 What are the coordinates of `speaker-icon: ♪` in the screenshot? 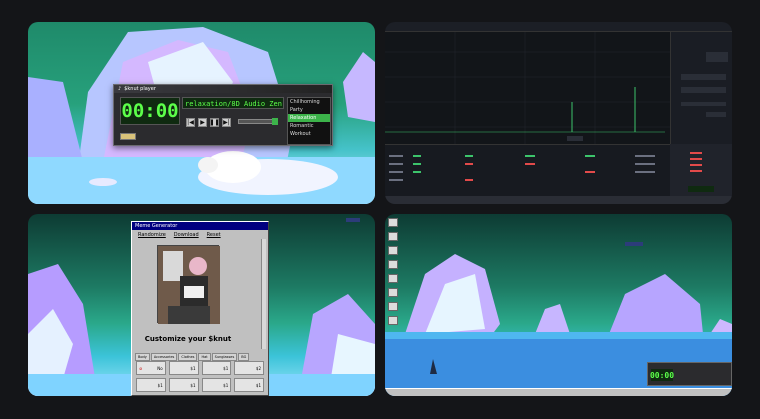 It's located at (120, 89).